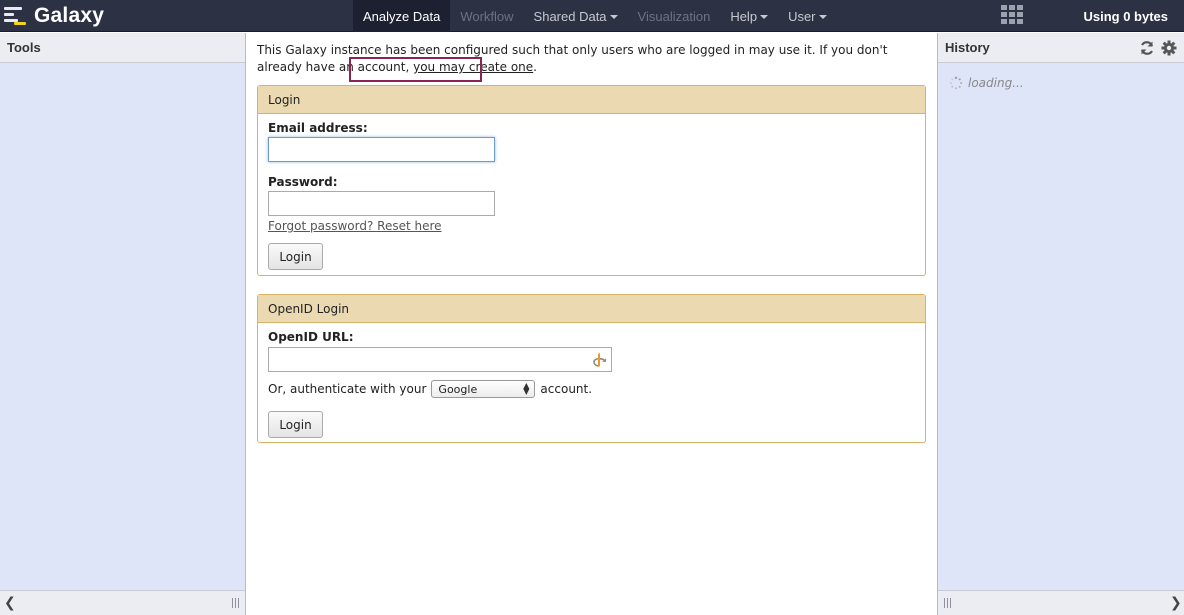 Image resolution: width=1184 pixels, height=615 pixels. I want to click on tab-label: Analyze Data, so click(402, 16).